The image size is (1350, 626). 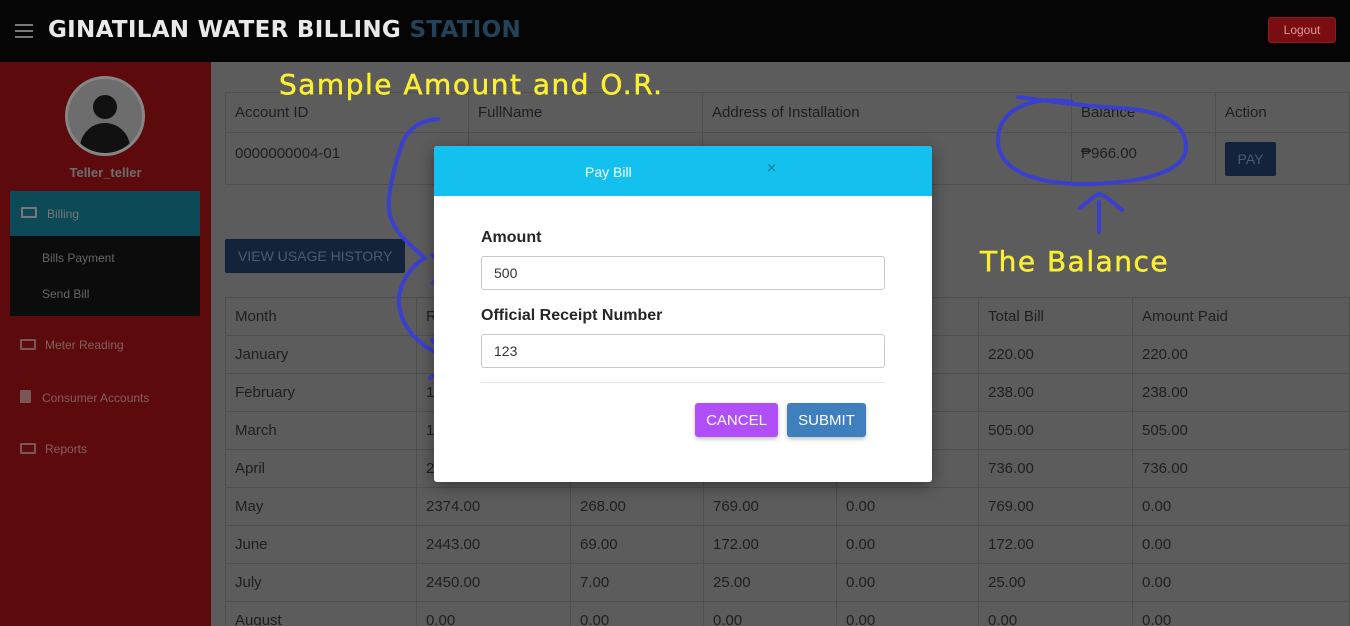 I want to click on view-usage-history-button: VIEW USAGE HISTORY, so click(x=315, y=256).